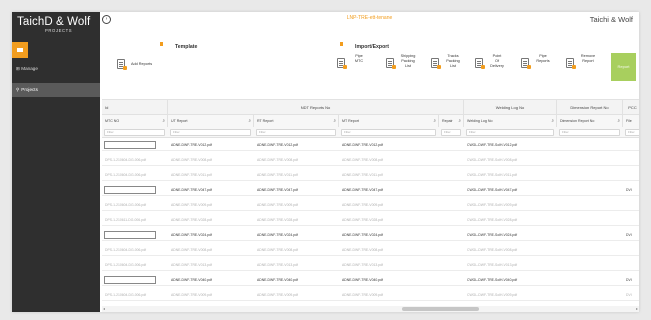 Image resolution: width=651 pixels, height=320 pixels. What do you see at coordinates (135, 121) in the screenshot?
I see `column-header-mtc-no: MTC NO ⌕` at bounding box center [135, 121].